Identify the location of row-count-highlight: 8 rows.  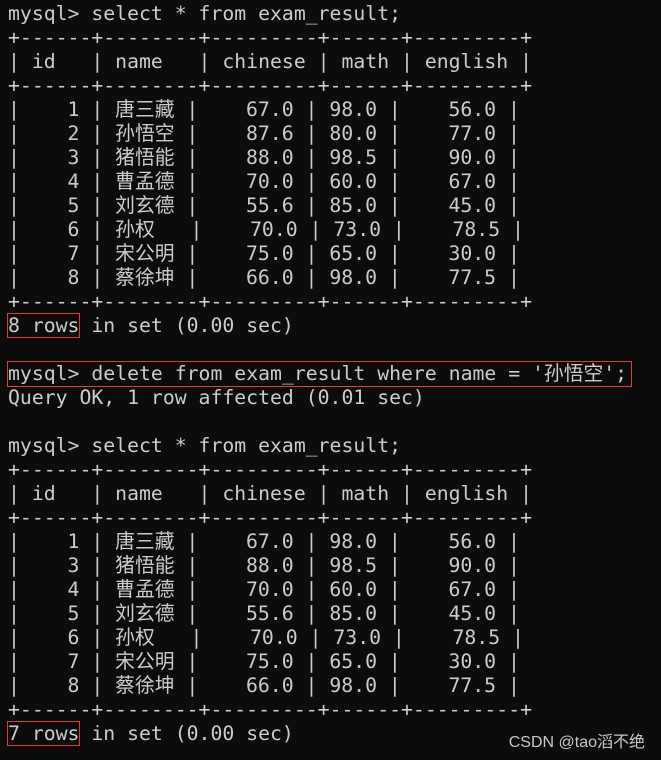
(43, 325).